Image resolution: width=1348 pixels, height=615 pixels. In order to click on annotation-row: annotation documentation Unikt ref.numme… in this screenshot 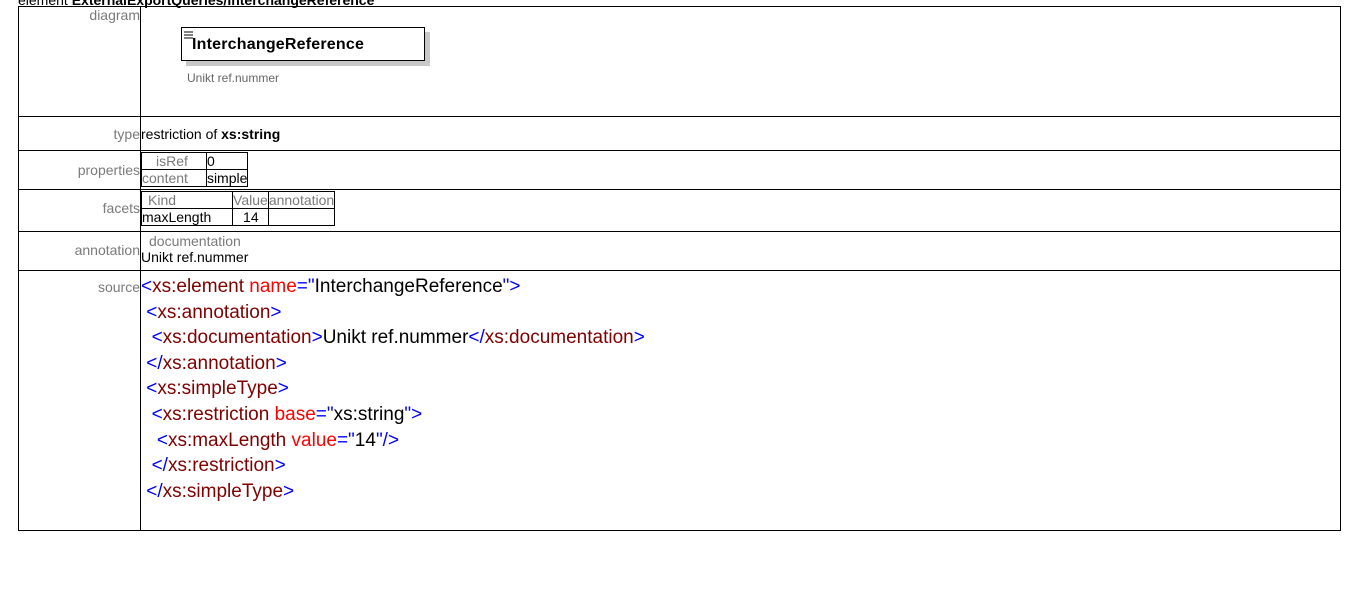, I will do `click(679, 251)`.